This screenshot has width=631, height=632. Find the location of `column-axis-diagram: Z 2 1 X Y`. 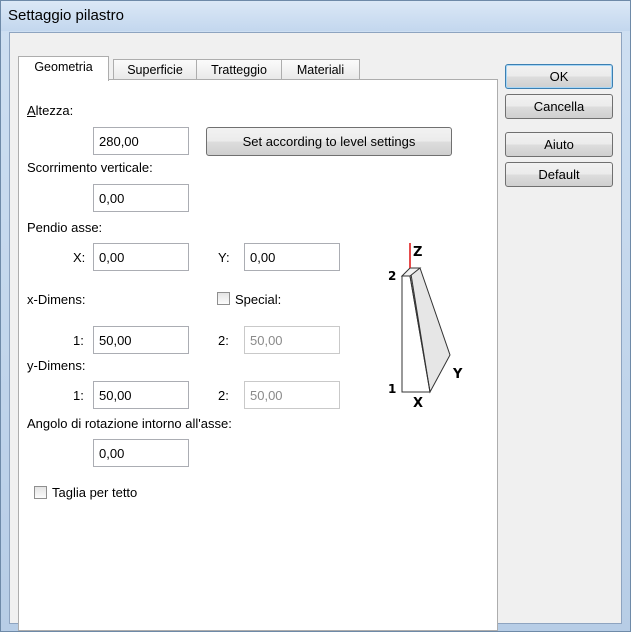

column-axis-diagram: Z 2 1 X Y is located at coordinates (425, 327).